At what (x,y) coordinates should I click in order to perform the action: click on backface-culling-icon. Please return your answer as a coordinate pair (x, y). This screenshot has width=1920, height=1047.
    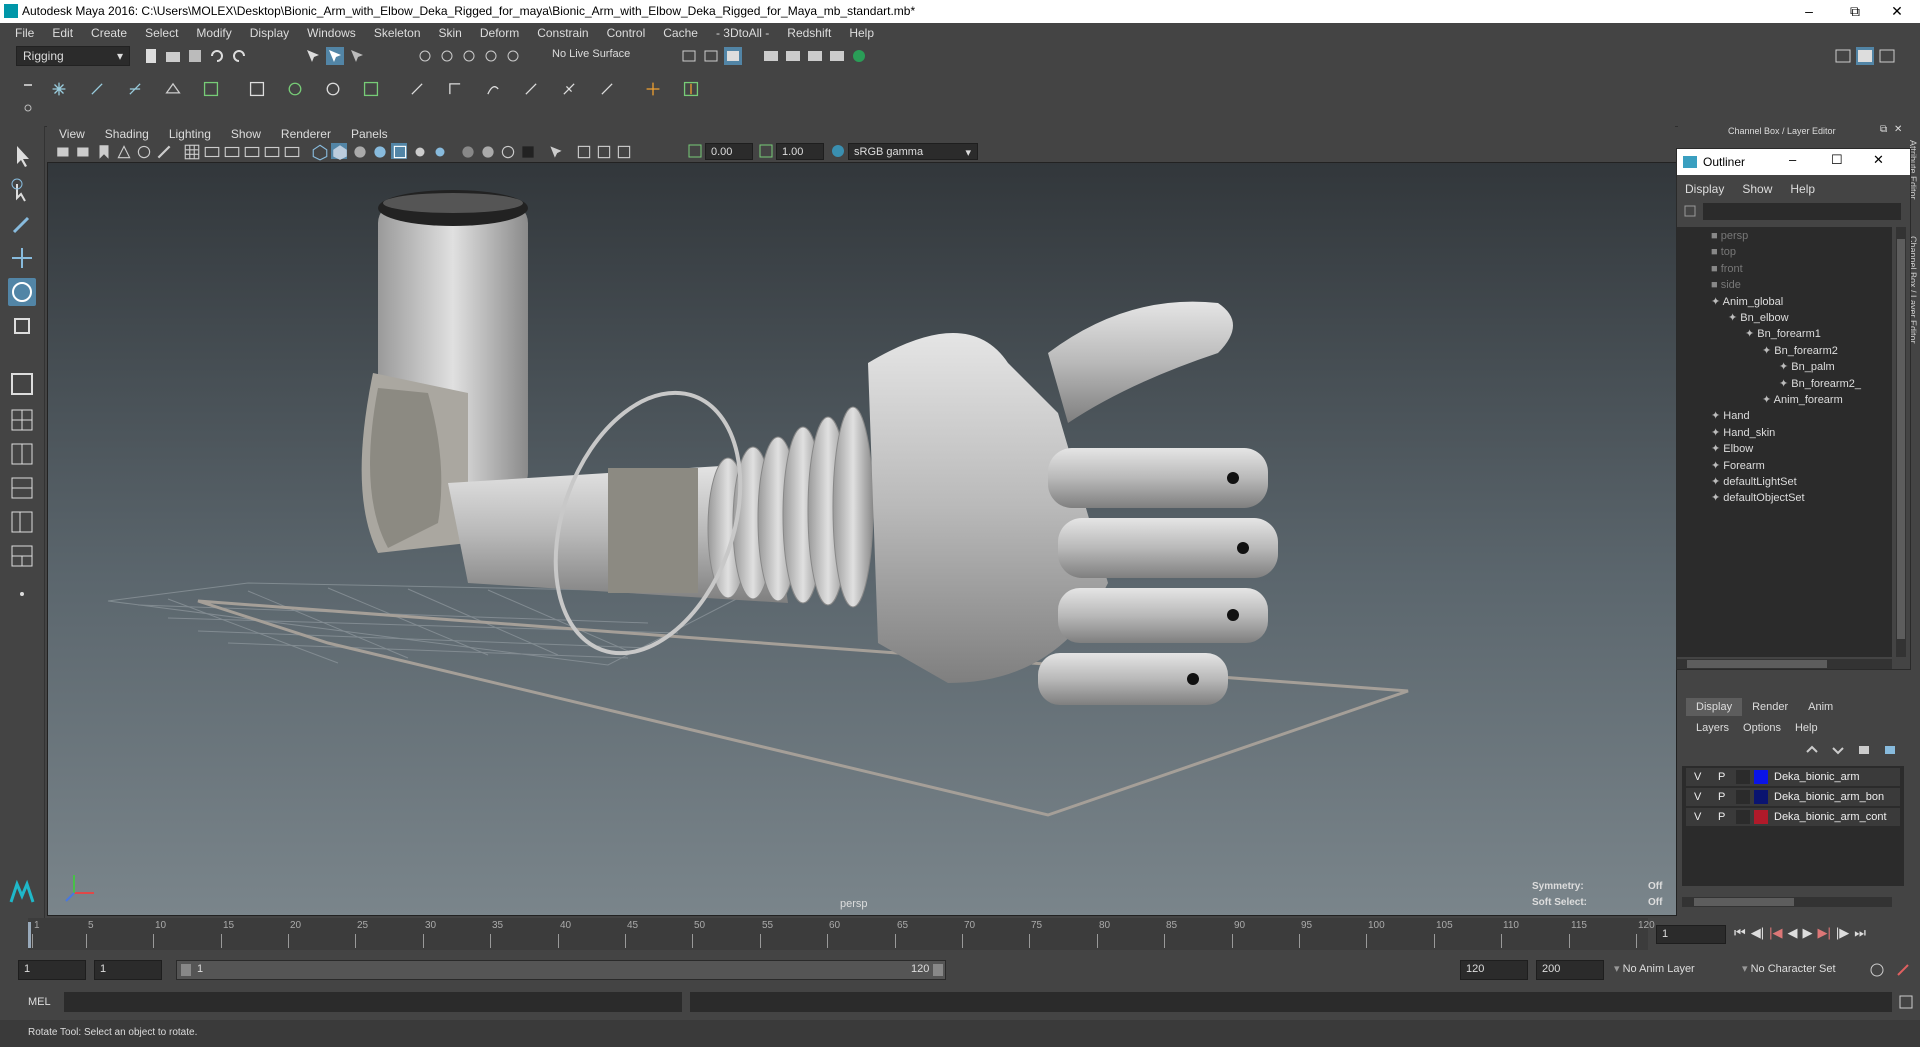
    Looking at the image, I should click on (623, 151).